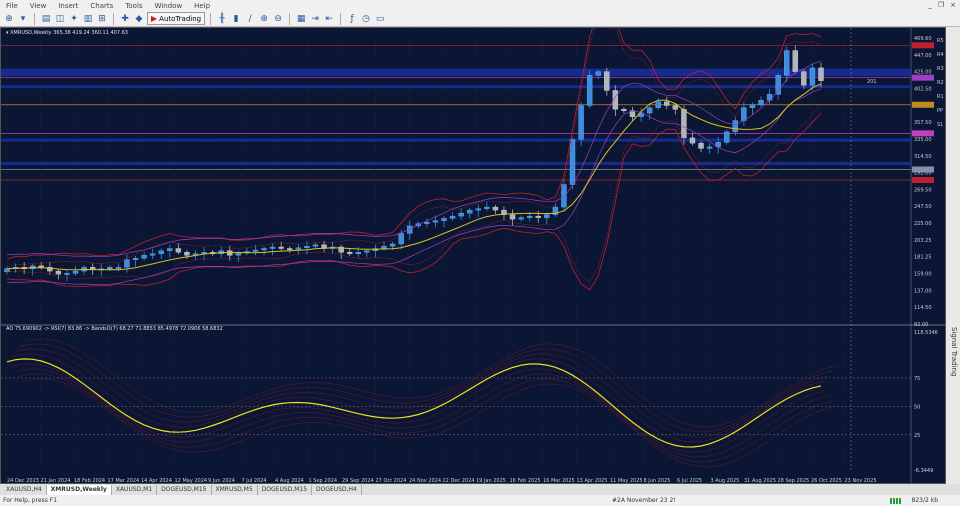 This screenshot has width=960, height=506. What do you see at coordinates (917, 407) in the screenshot?
I see `indicator-label: 50` at bounding box center [917, 407].